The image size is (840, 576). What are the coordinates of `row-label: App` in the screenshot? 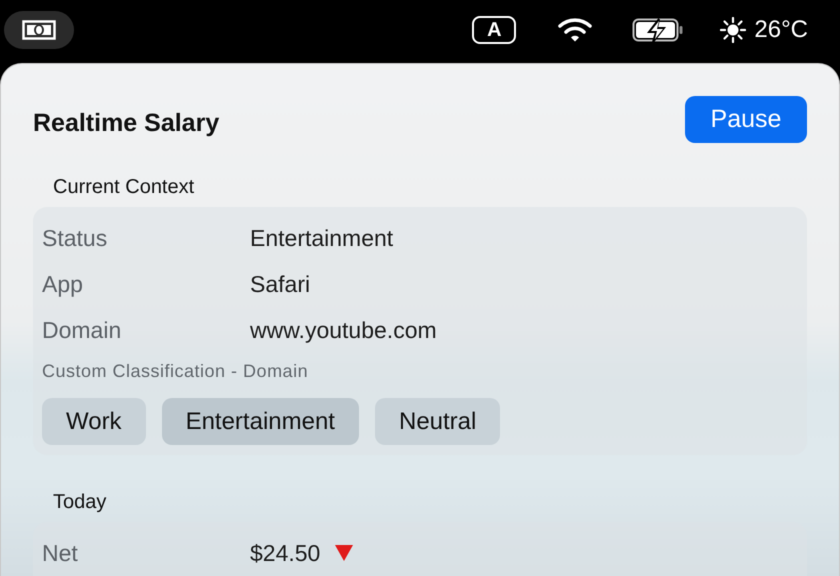 It's located at (63, 284).